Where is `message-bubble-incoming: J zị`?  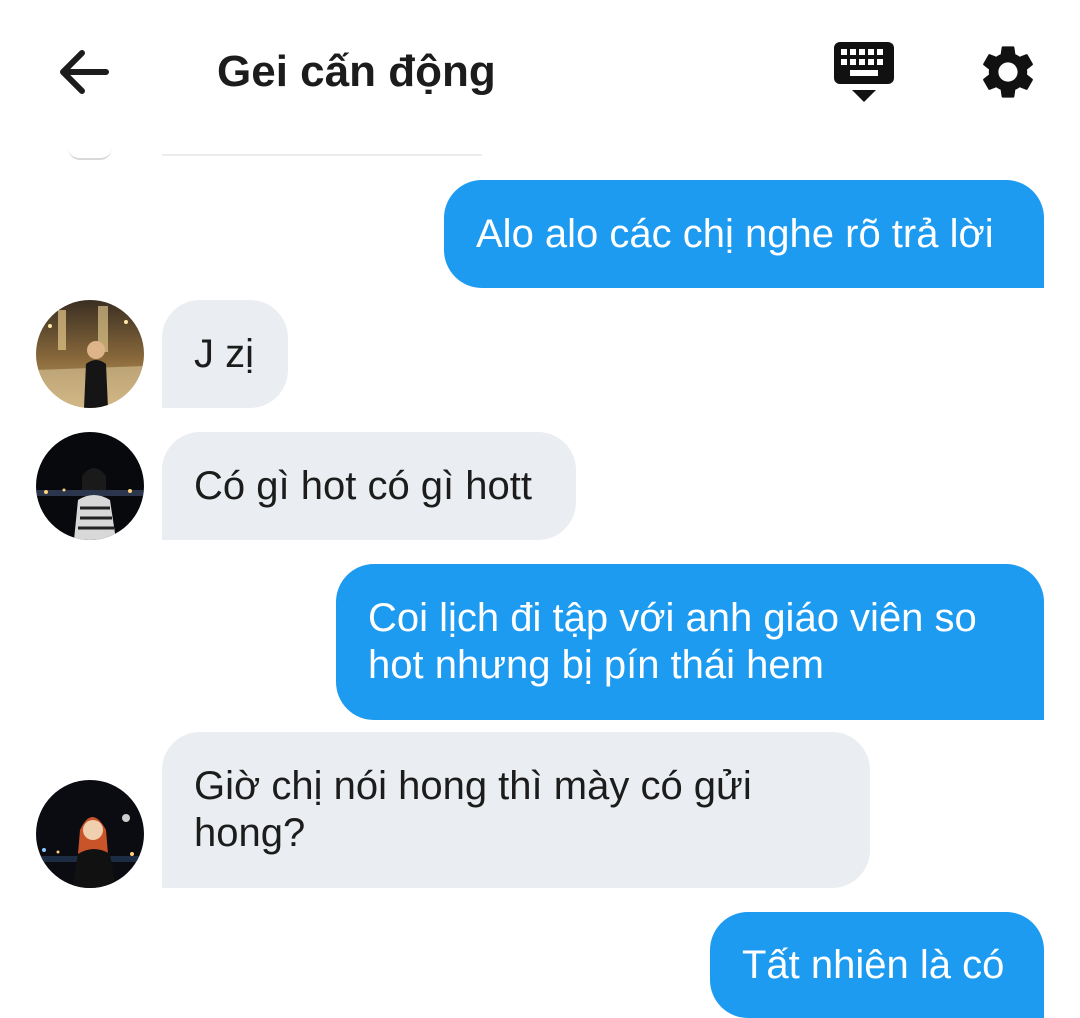
message-bubble-incoming: J zị is located at coordinates (225, 354).